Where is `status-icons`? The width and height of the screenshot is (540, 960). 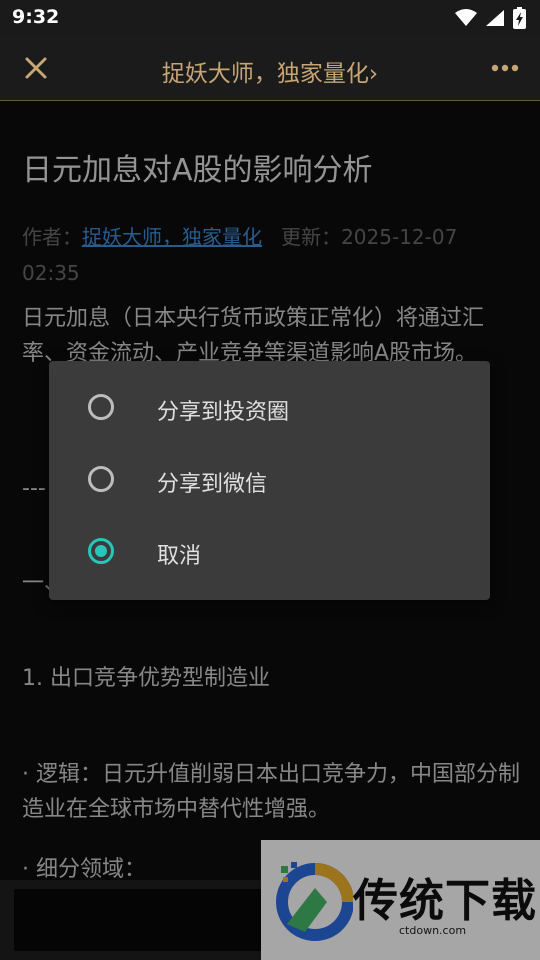 status-icons is located at coordinates (490, 18).